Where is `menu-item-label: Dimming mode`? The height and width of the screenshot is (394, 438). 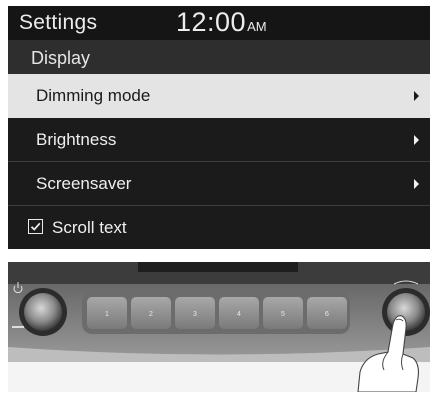 menu-item-label: Dimming mode is located at coordinates (93, 95).